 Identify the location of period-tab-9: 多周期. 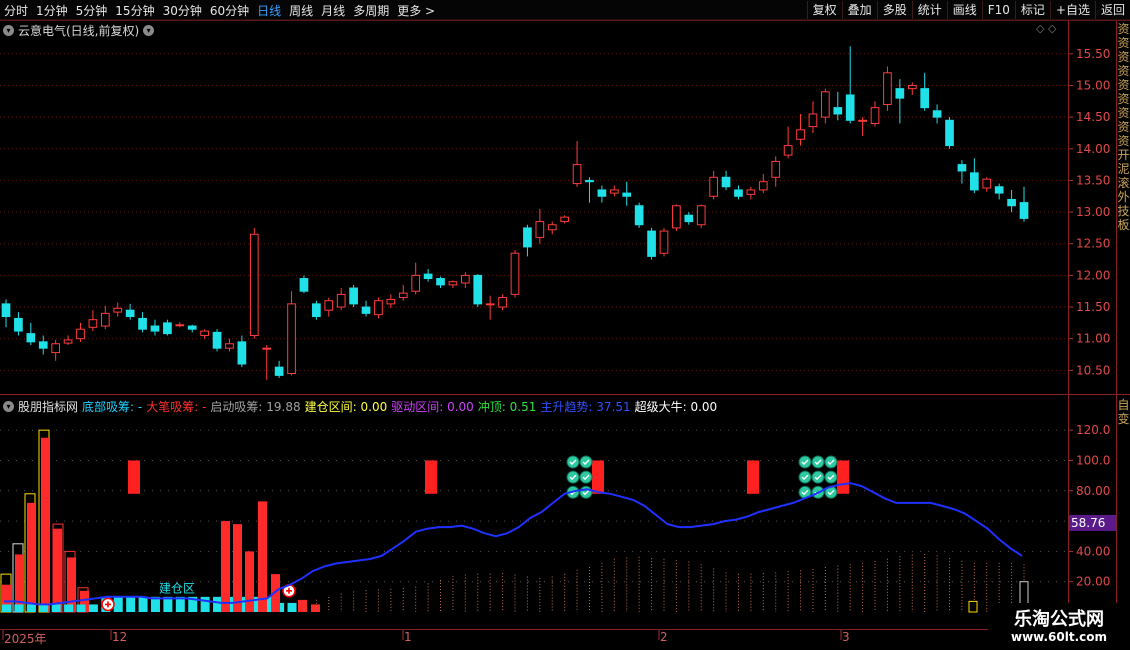
(371, 10).